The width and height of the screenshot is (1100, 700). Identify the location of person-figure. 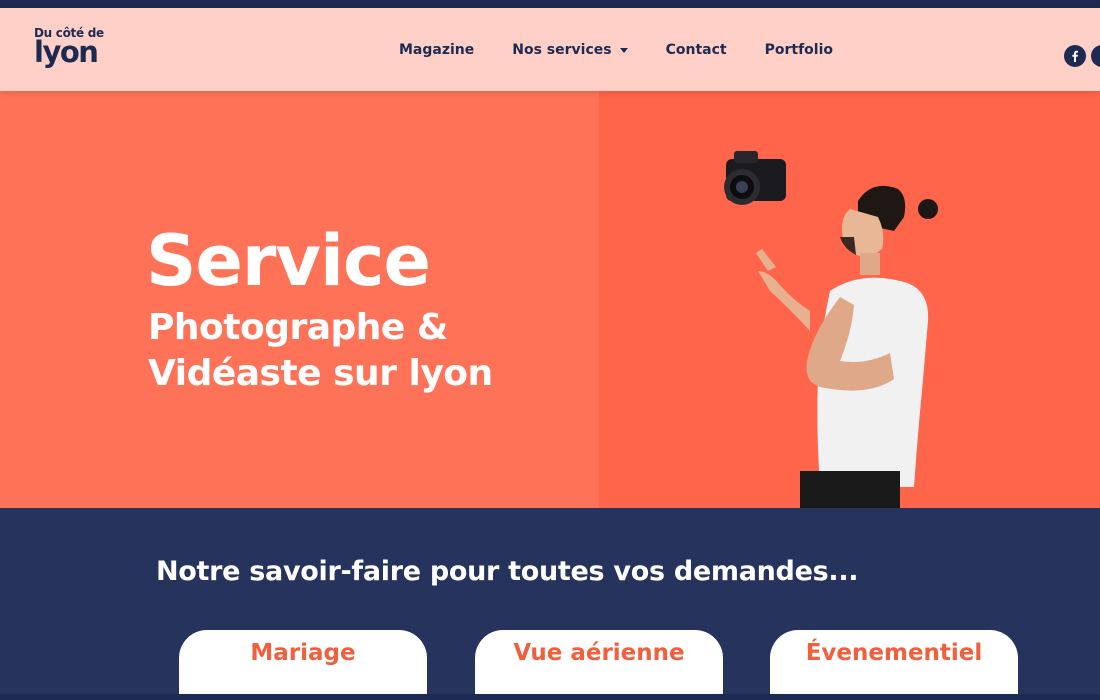
(847, 346).